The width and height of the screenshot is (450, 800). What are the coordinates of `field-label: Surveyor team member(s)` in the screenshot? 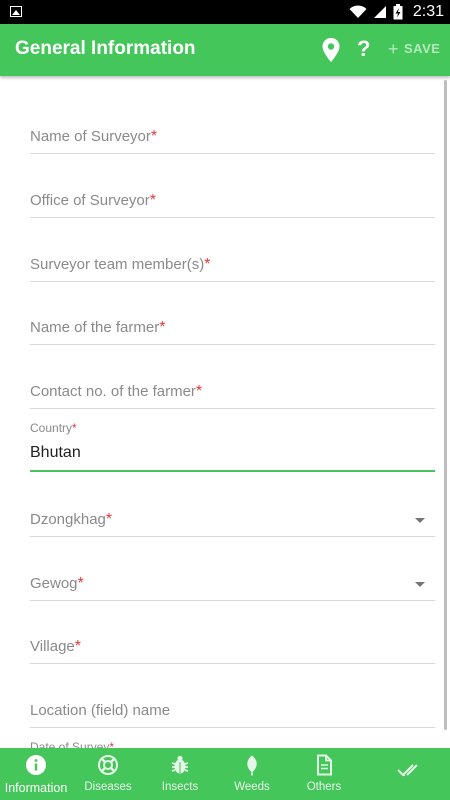 It's located at (117, 264).